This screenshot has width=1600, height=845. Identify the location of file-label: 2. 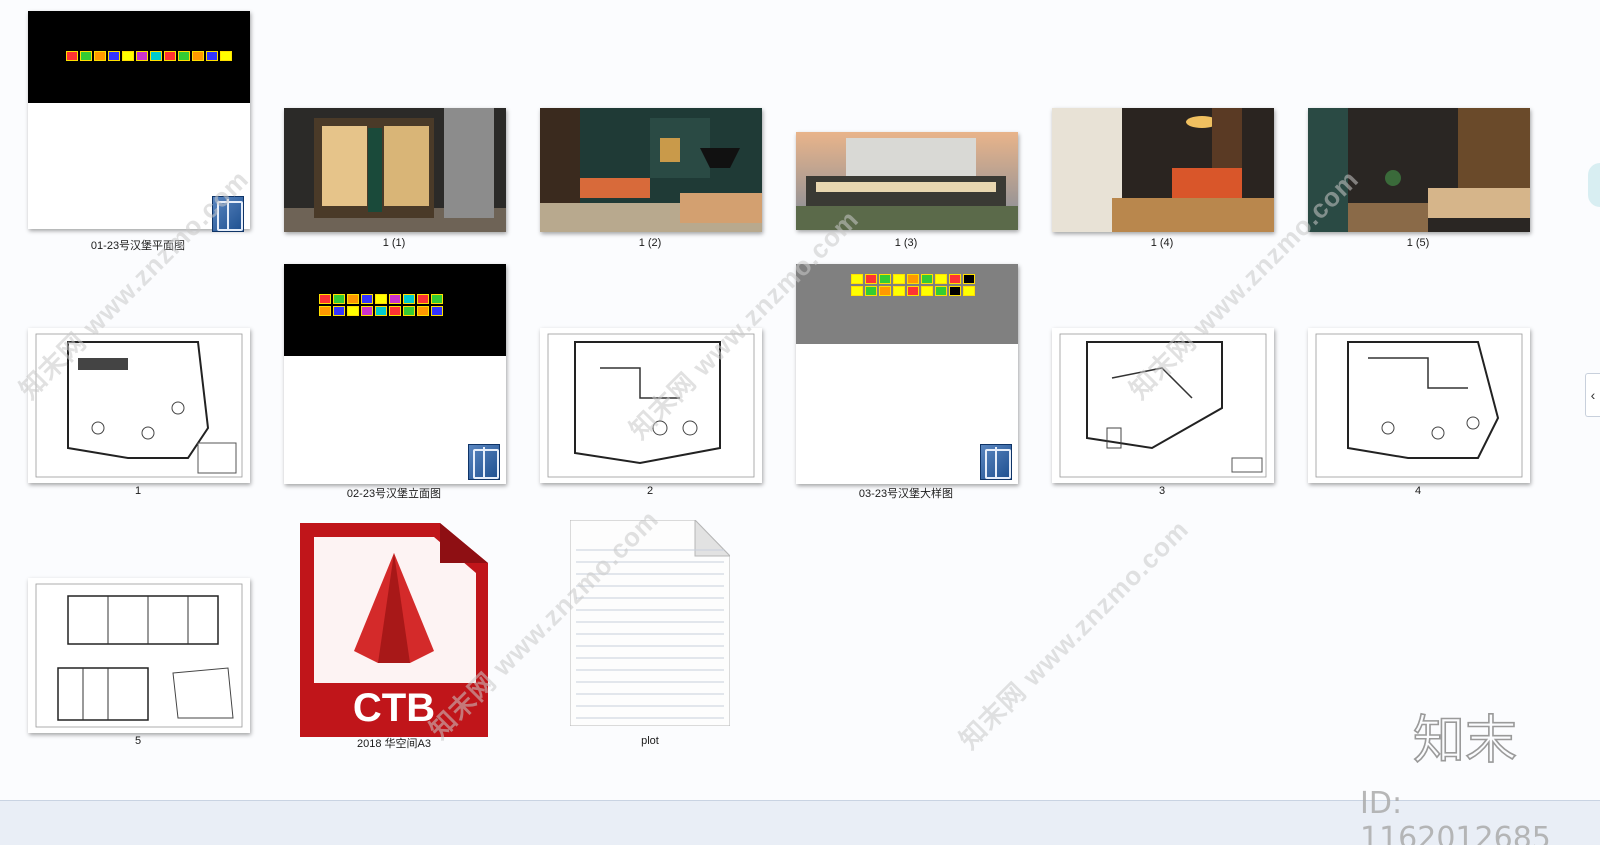
(650, 491).